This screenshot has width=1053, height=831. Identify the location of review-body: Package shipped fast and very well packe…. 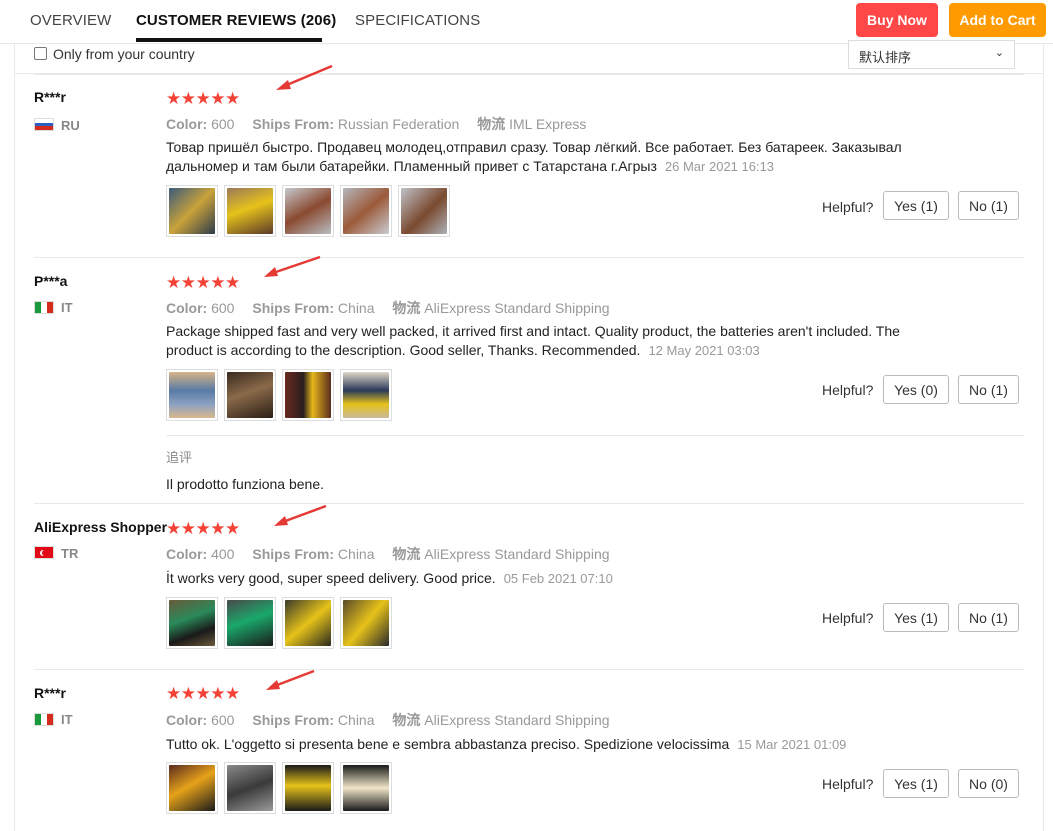
(533, 340).